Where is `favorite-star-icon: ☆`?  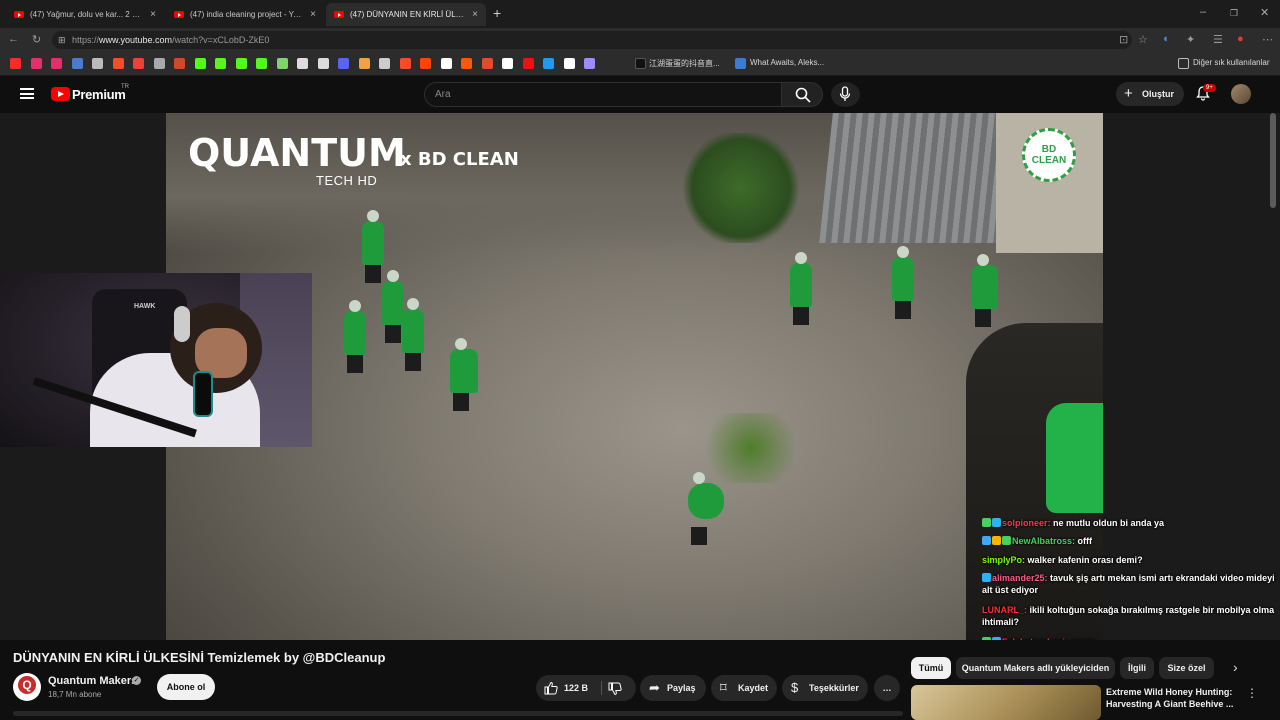 favorite-star-icon: ☆ is located at coordinates (1143, 39).